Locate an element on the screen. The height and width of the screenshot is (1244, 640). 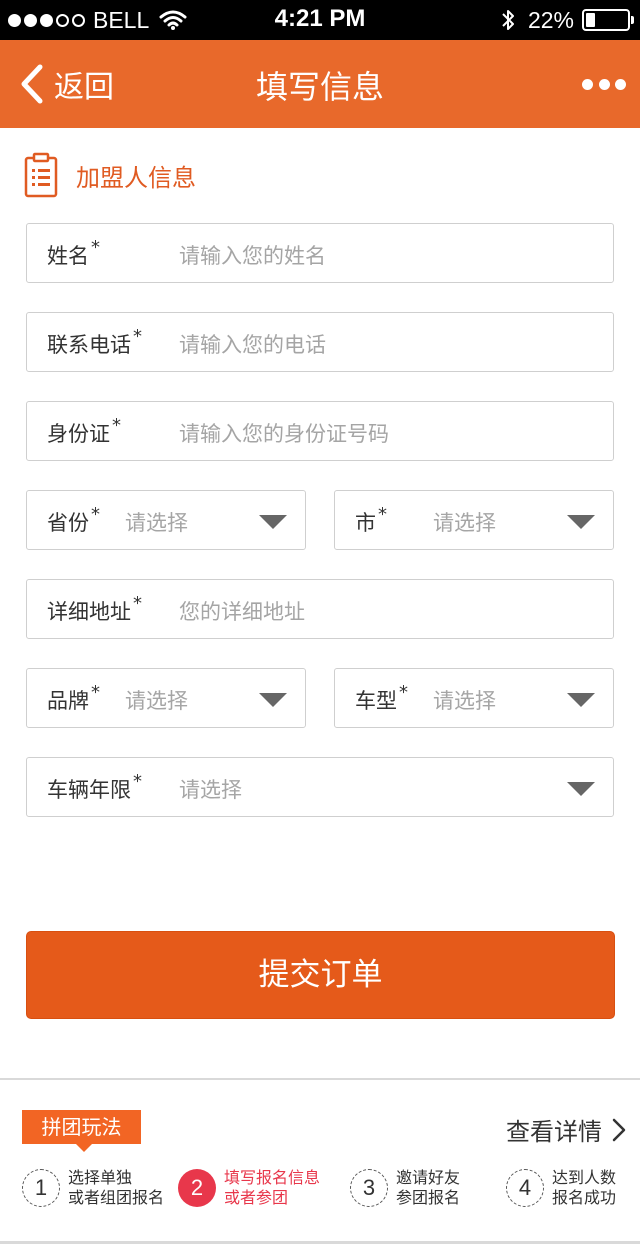
bluetooth-icon is located at coordinates (508, 20).